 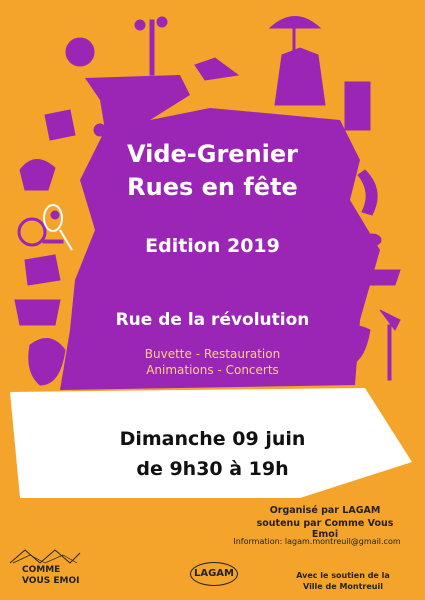 What do you see at coordinates (343, 586) in the screenshot?
I see `support-line-2: Ville de Montreuil` at bounding box center [343, 586].